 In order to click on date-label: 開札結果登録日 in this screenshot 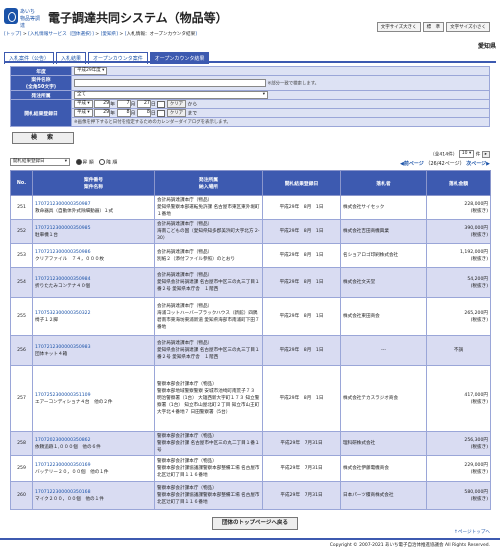, I will do `click(41, 113)`.